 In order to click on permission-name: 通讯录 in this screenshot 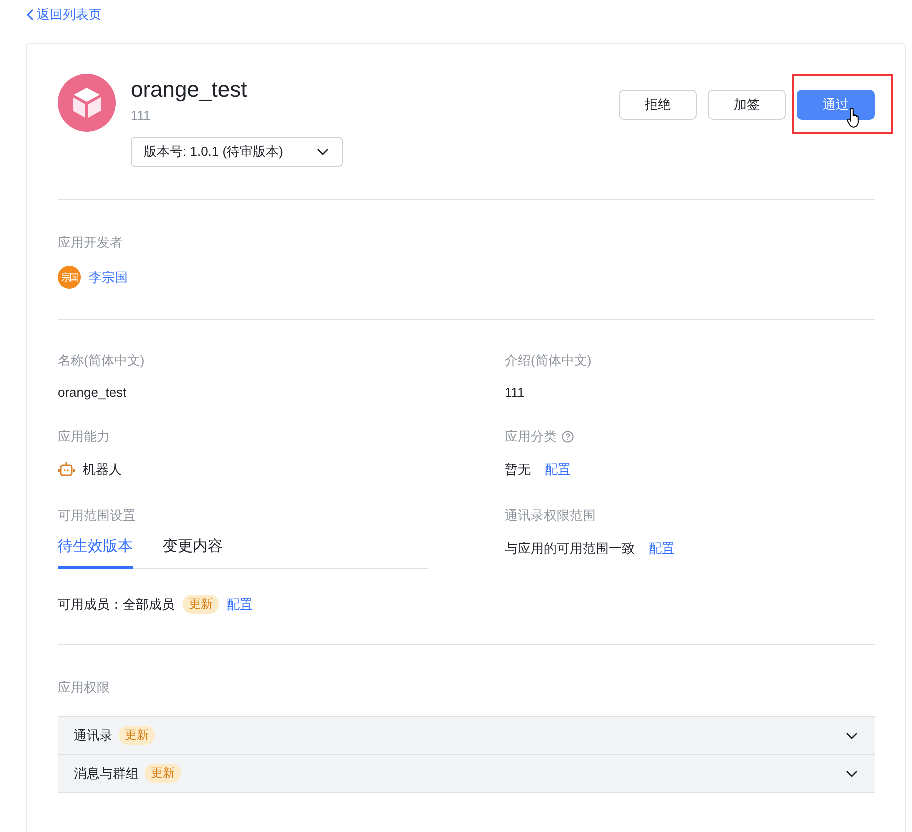, I will do `click(93, 735)`.